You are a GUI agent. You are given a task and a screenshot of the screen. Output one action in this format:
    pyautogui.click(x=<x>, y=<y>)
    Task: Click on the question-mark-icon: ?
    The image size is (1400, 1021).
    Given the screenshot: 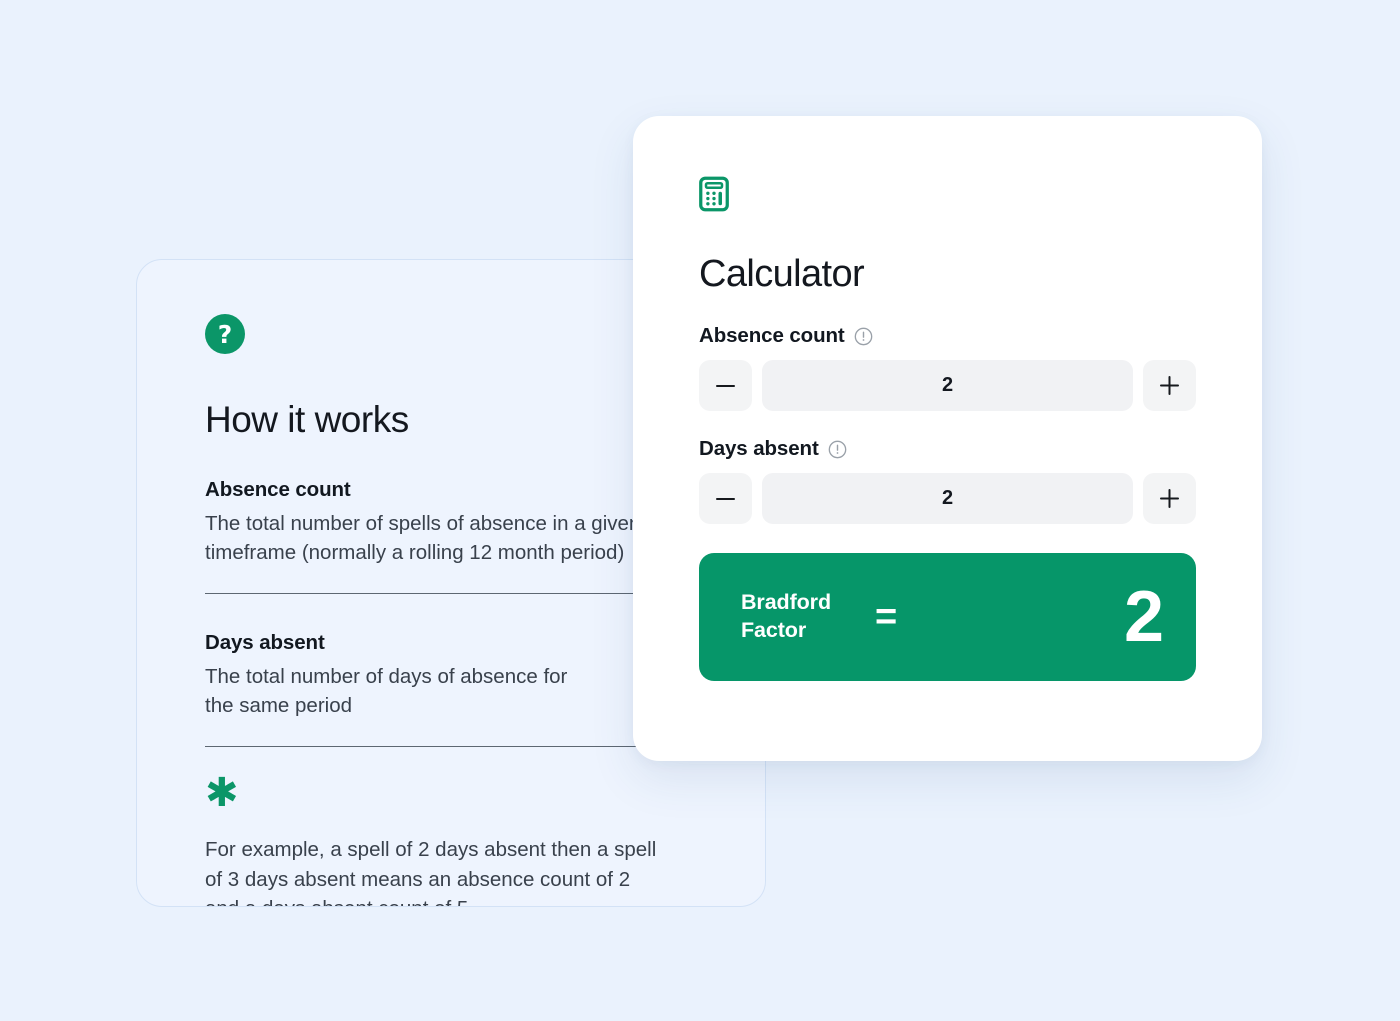 What is the action you would take?
    pyautogui.click(x=225, y=334)
    